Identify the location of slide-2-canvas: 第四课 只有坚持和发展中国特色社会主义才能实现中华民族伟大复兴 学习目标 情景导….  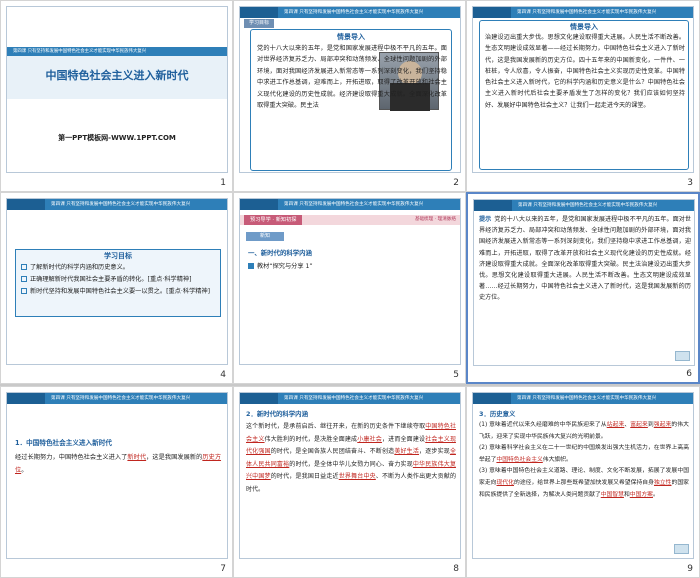
(350, 89).